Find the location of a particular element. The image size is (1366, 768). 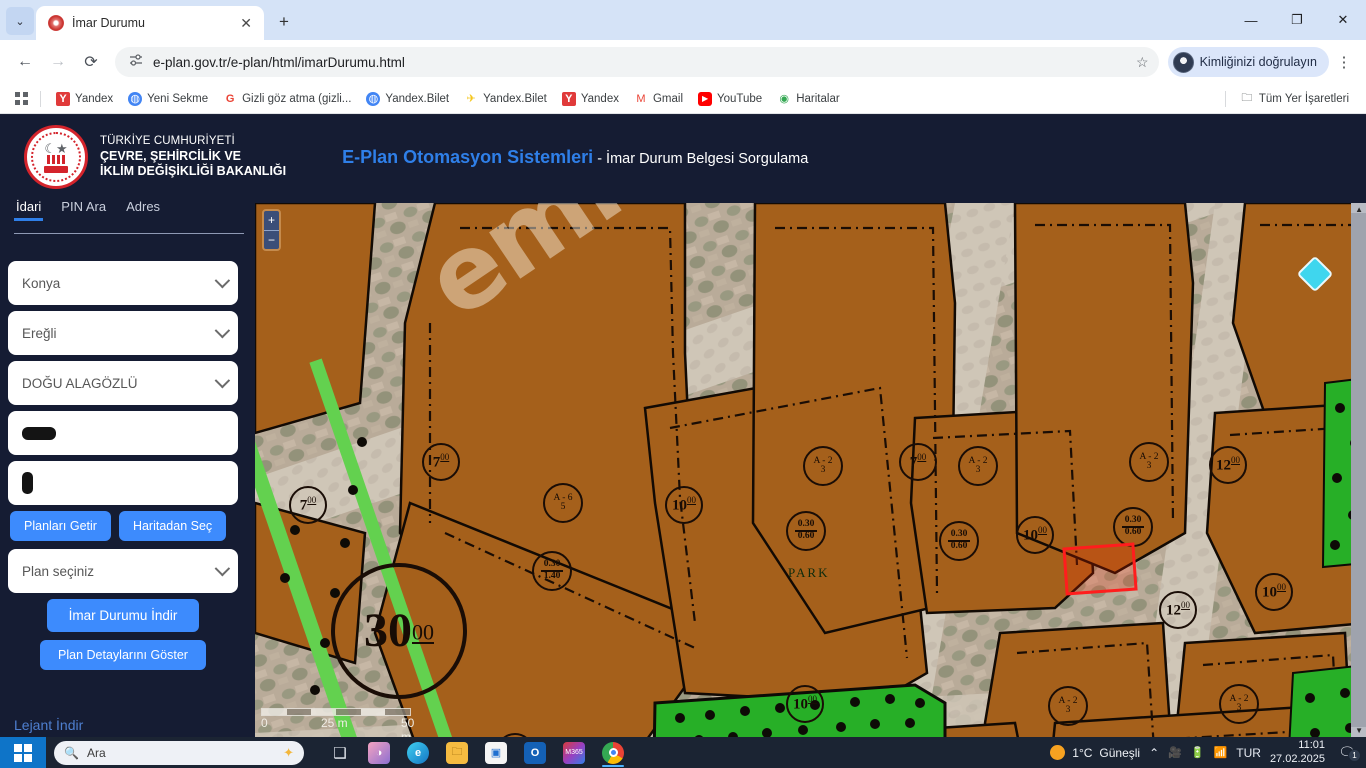

profile-verify-button: Kimliğinizi doğrulayın is located at coordinates (1248, 62).